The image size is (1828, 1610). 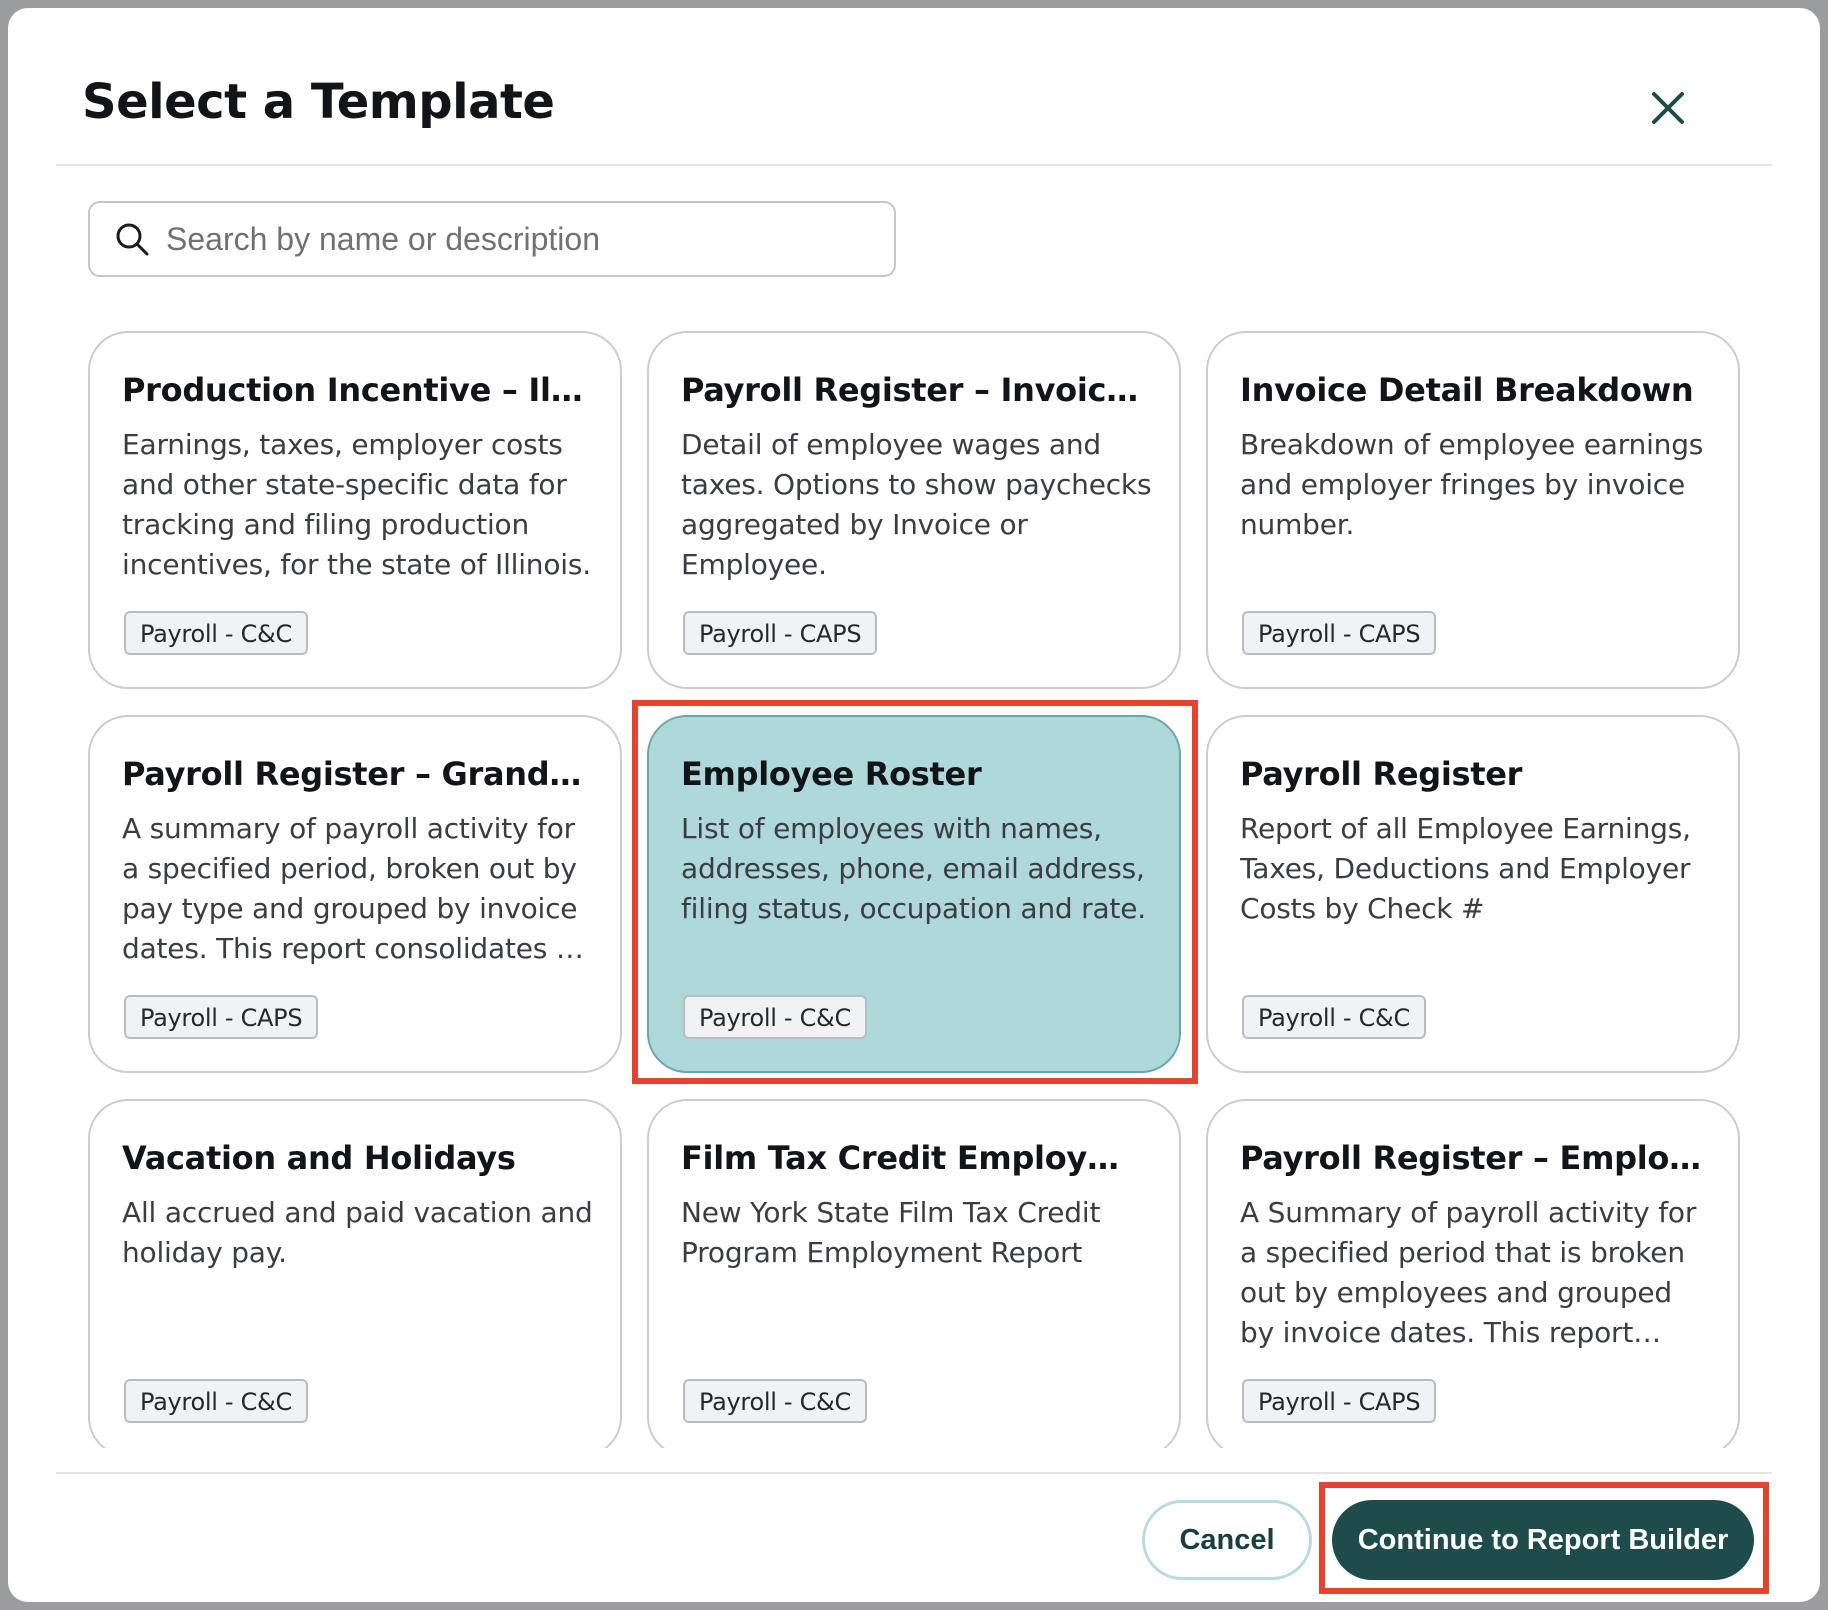 What do you see at coordinates (1227, 1540) in the screenshot?
I see `cancel-button: Cancel` at bounding box center [1227, 1540].